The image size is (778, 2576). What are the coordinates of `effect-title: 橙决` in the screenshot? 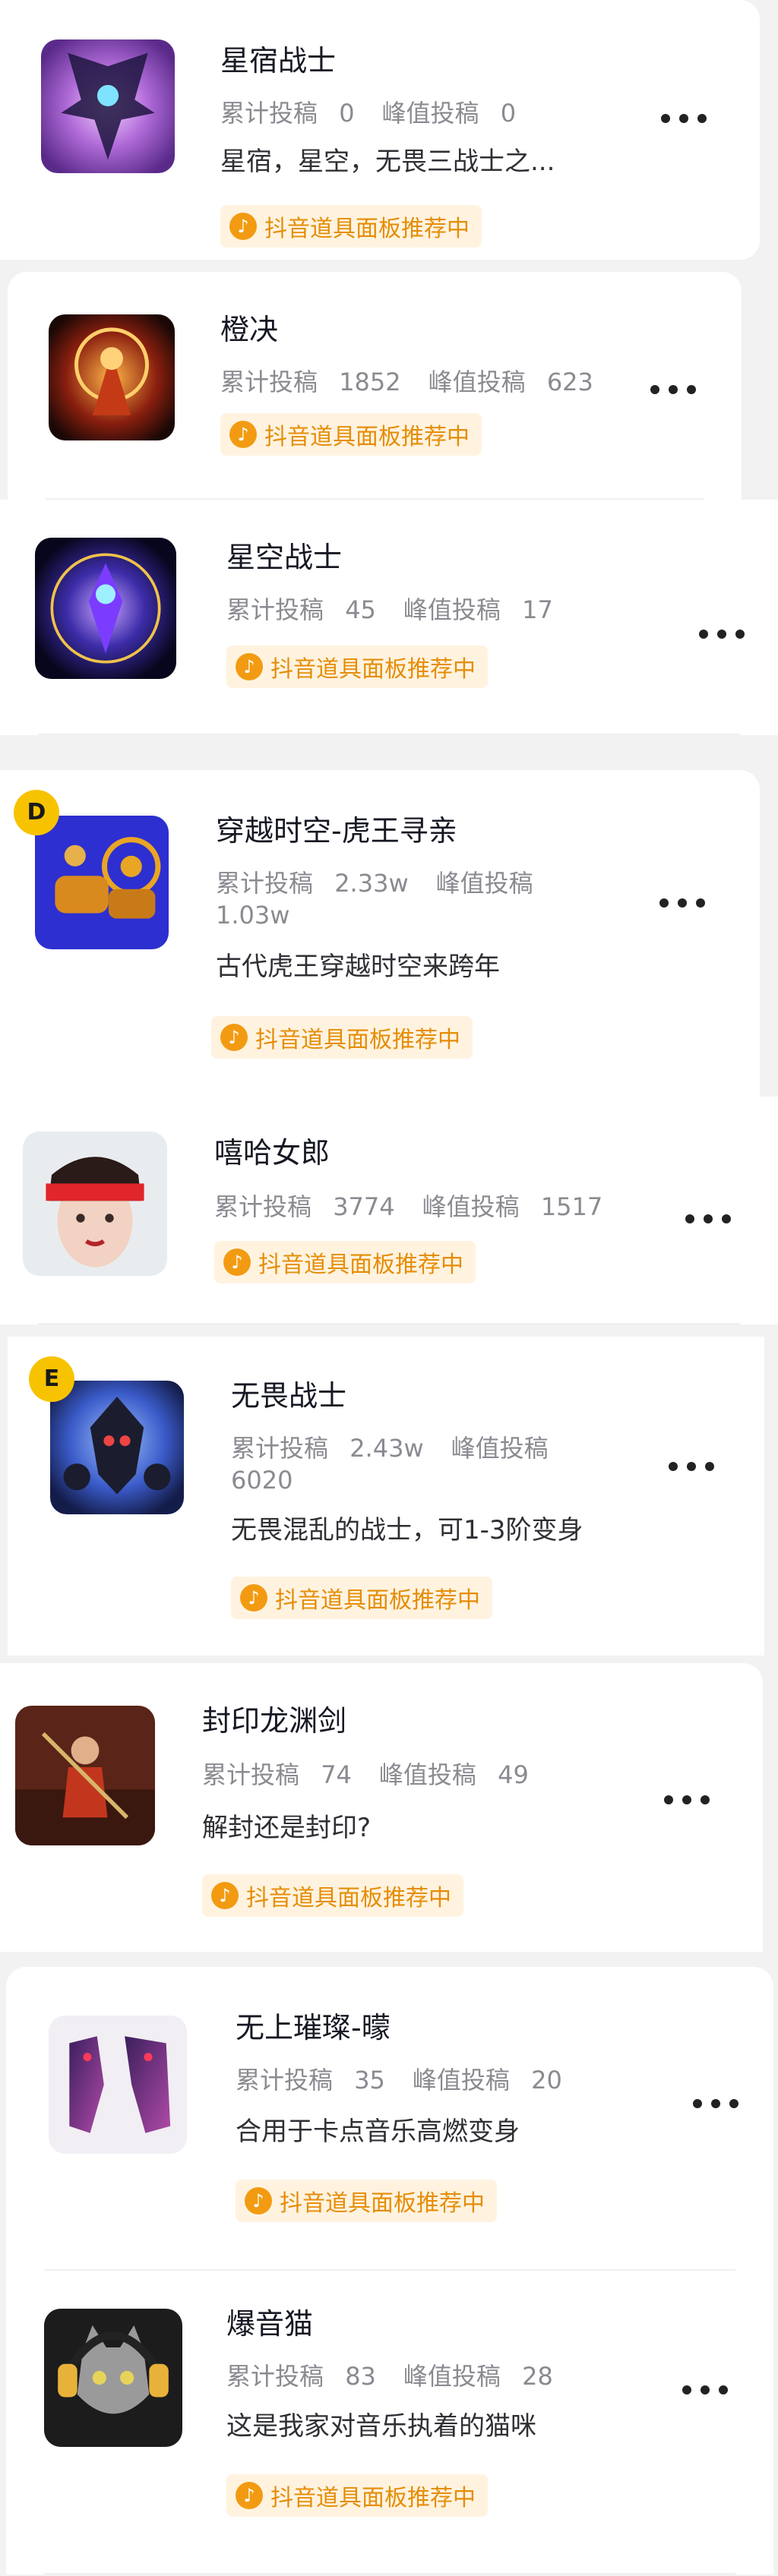 It's located at (249, 329).